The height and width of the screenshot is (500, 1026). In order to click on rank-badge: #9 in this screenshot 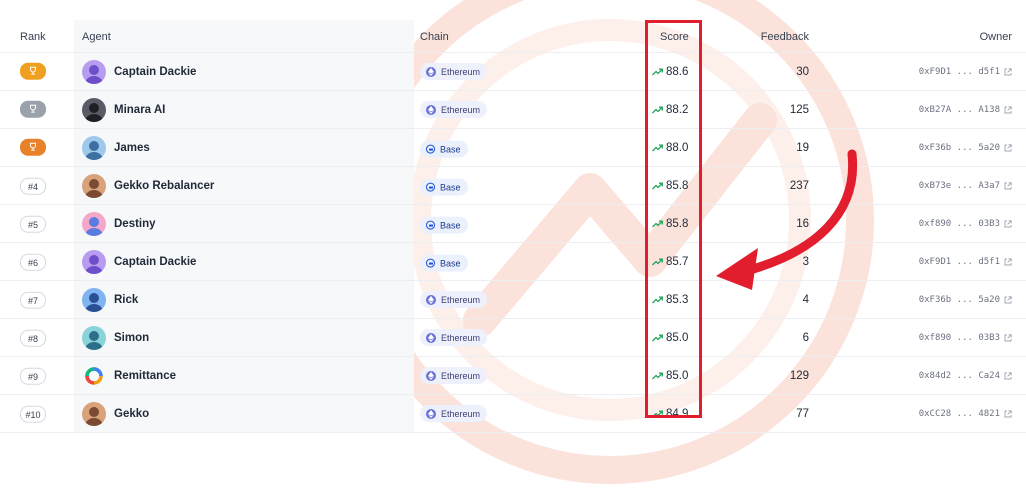, I will do `click(33, 376)`.